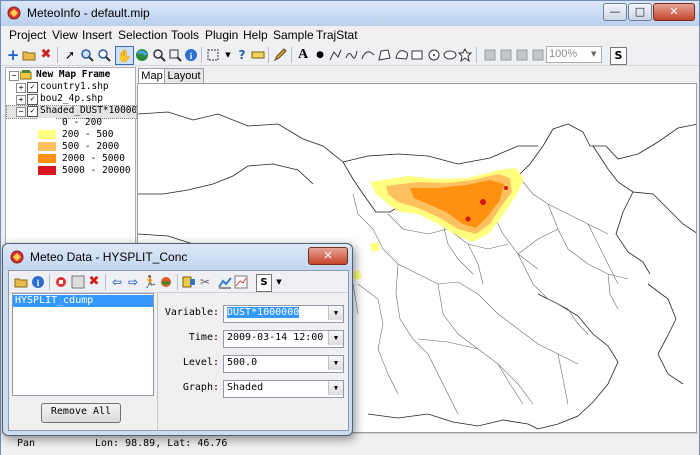 The height and width of the screenshot is (455, 700). Describe the element at coordinates (351, 55) in the screenshot. I see `freehand-tool-icon` at that location.